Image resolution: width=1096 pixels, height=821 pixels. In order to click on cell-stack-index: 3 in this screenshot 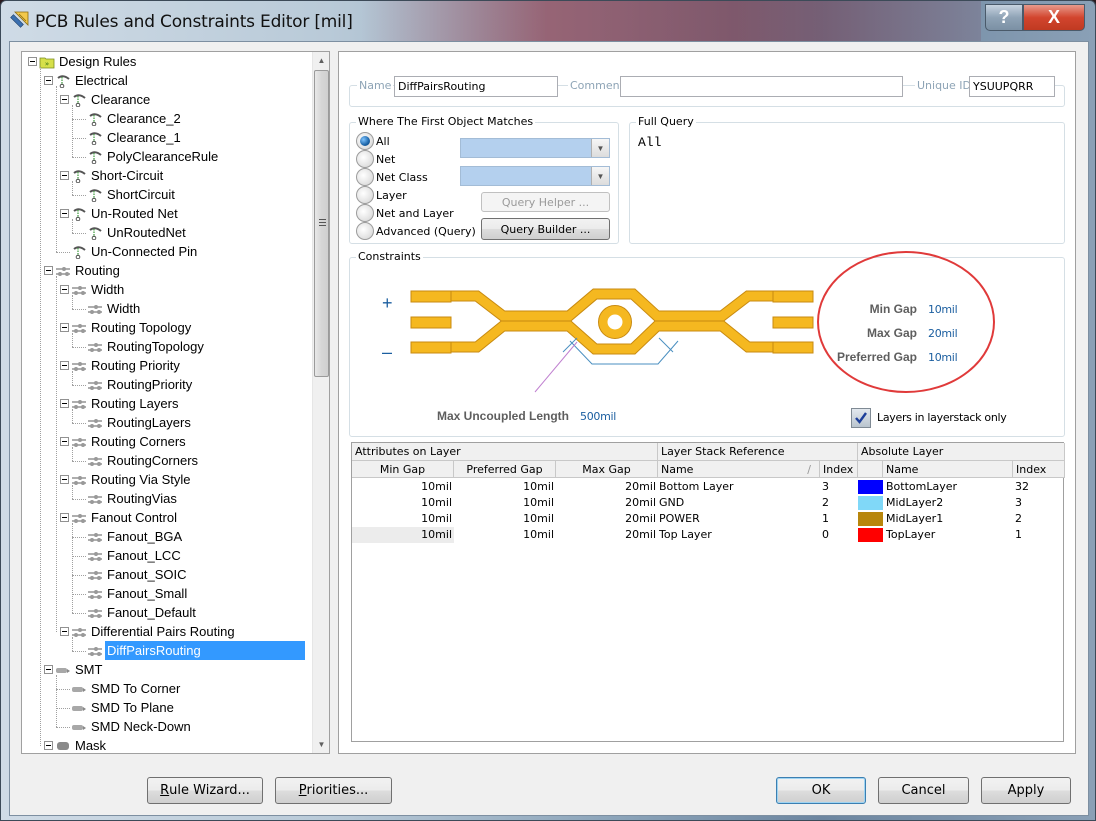, I will do `click(839, 487)`.